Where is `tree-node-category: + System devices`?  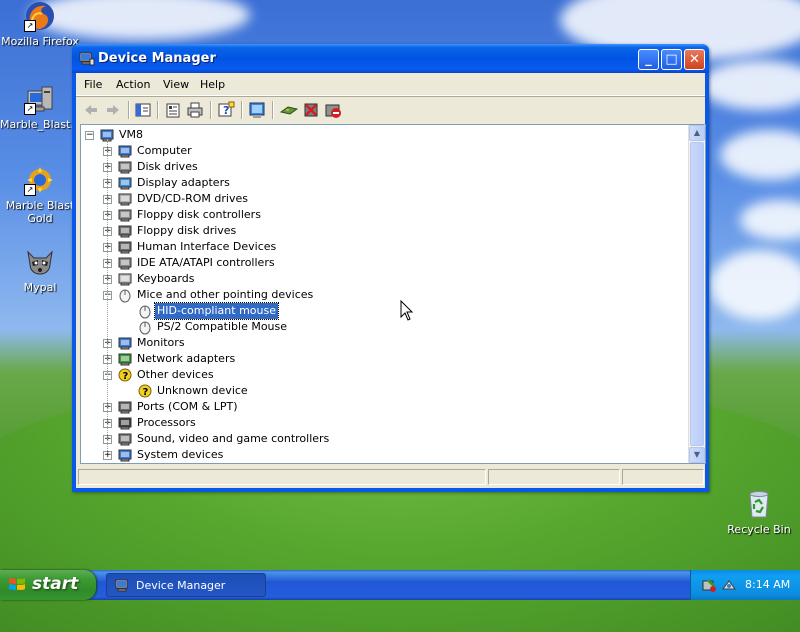 tree-node-category: + System devices is located at coordinates (381, 455).